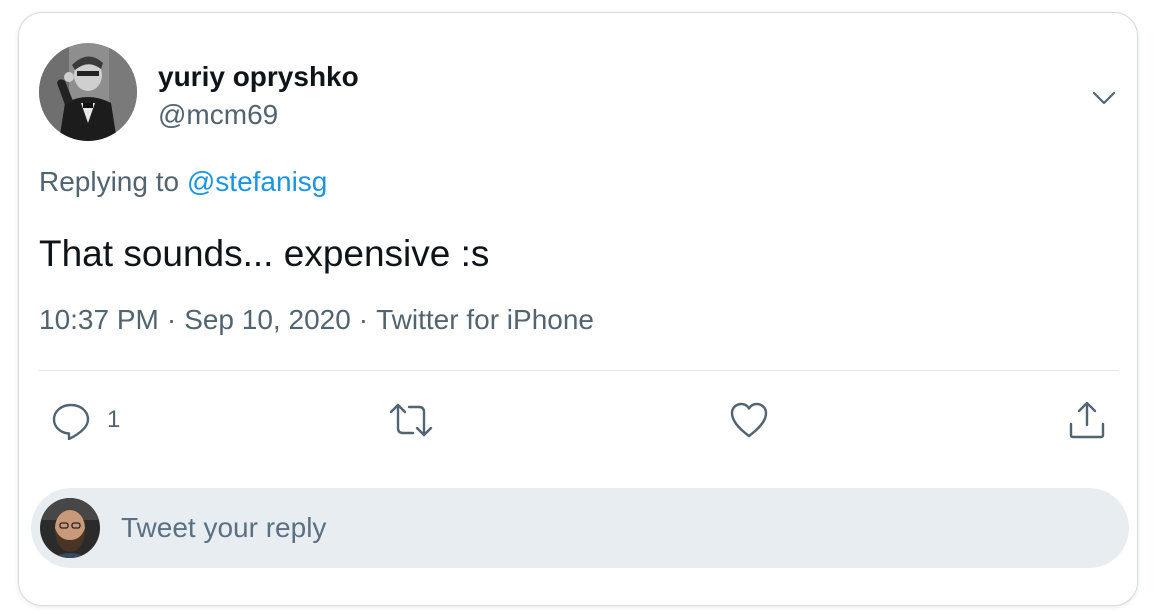 The width and height of the screenshot is (1164, 614). I want to click on author-handle: @mcm69, so click(218, 115).